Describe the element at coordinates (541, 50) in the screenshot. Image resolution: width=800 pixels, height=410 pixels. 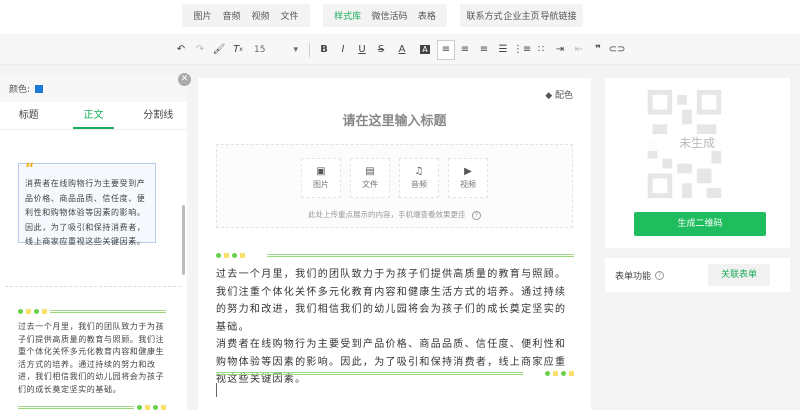
I see `unordered-list-icon: ∷` at that location.